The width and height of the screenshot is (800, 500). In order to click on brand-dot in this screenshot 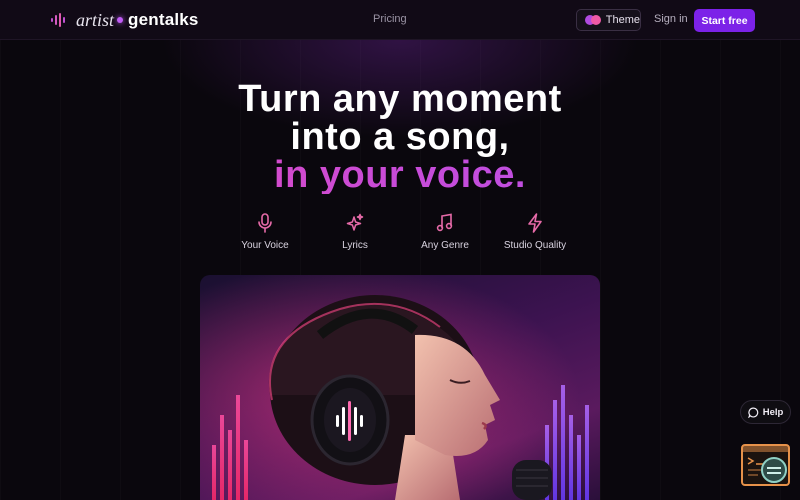, I will do `click(120, 20)`.